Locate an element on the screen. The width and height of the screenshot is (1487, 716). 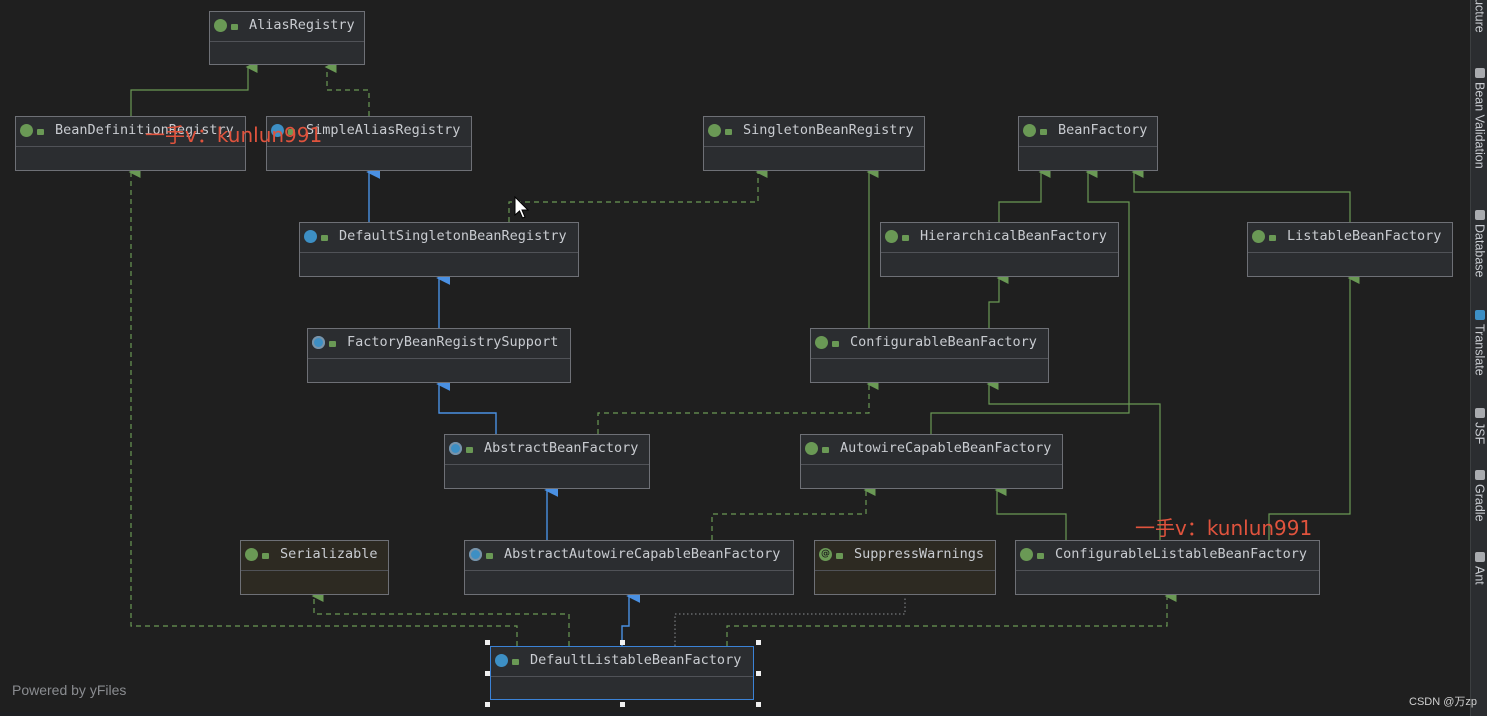
sidebar-item-database: Database is located at coordinates (1479, 244).